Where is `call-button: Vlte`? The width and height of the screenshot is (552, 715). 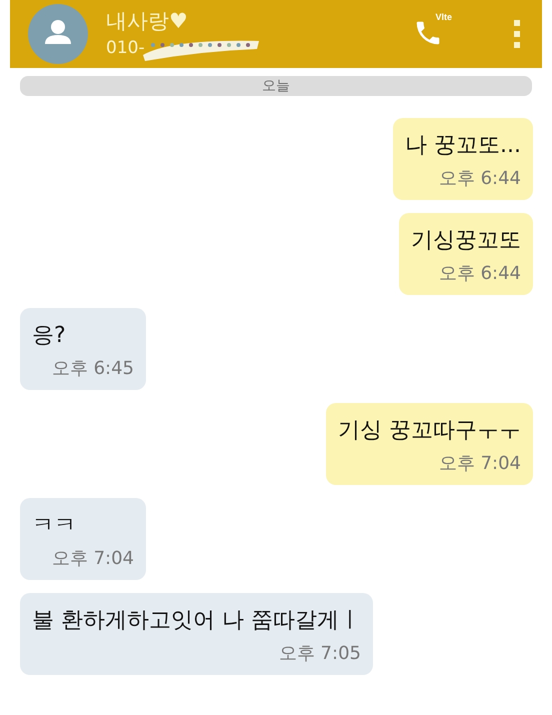 call-button: Vlte is located at coordinates (428, 34).